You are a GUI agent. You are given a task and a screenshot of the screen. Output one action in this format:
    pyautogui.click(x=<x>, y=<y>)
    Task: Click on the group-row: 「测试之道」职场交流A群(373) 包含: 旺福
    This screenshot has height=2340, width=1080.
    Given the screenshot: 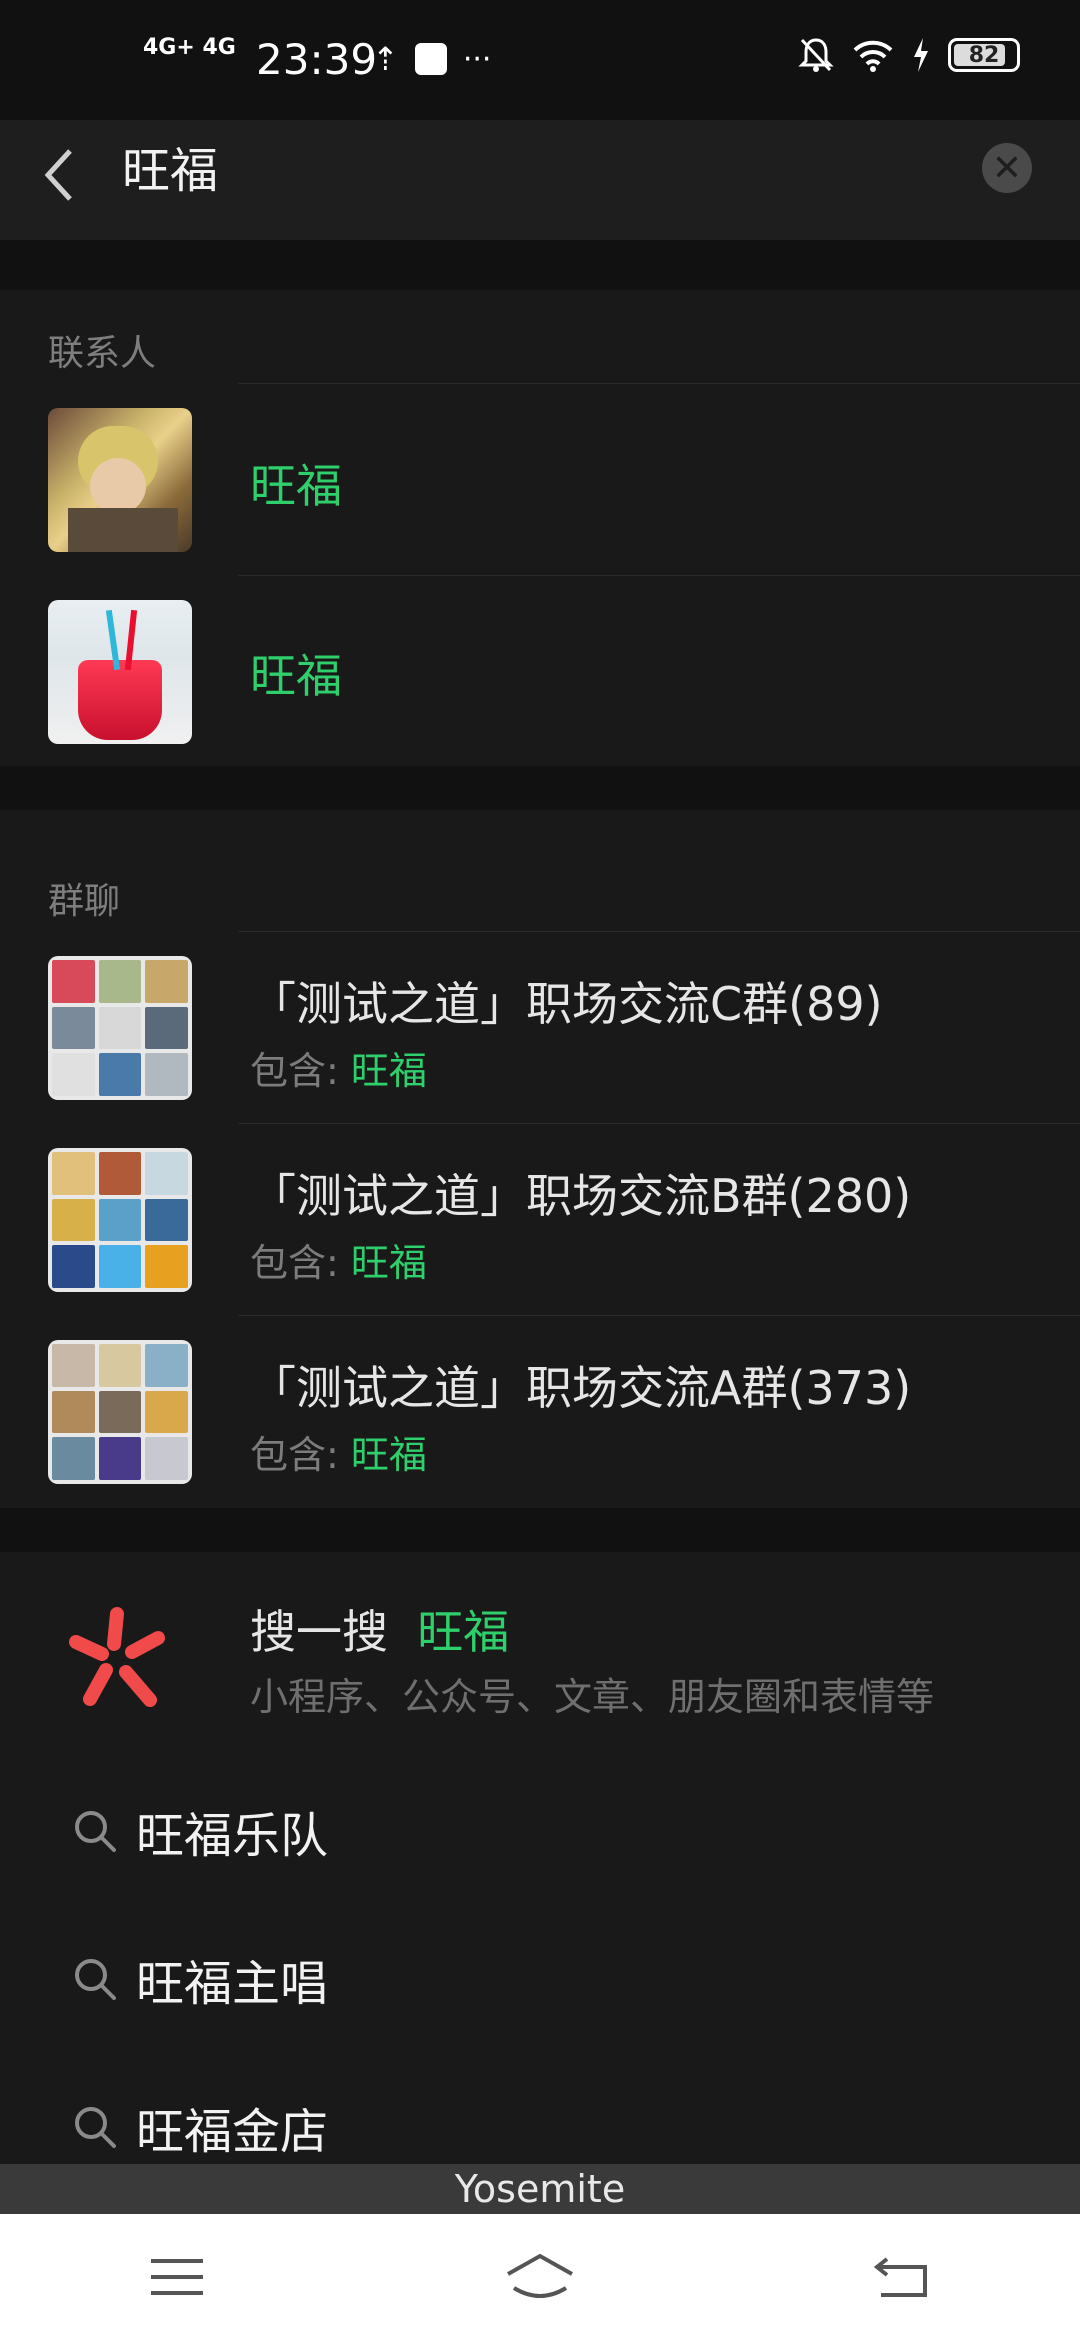 What is the action you would take?
    pyautogui.click(x=540, y=1412)
    